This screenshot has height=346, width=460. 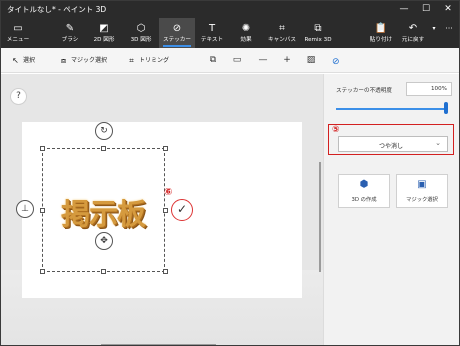 What do you see at coordinates (282, 28) in the screenshot?
I see `canvas-icon: ⌗` at bounding box center [282, 28].